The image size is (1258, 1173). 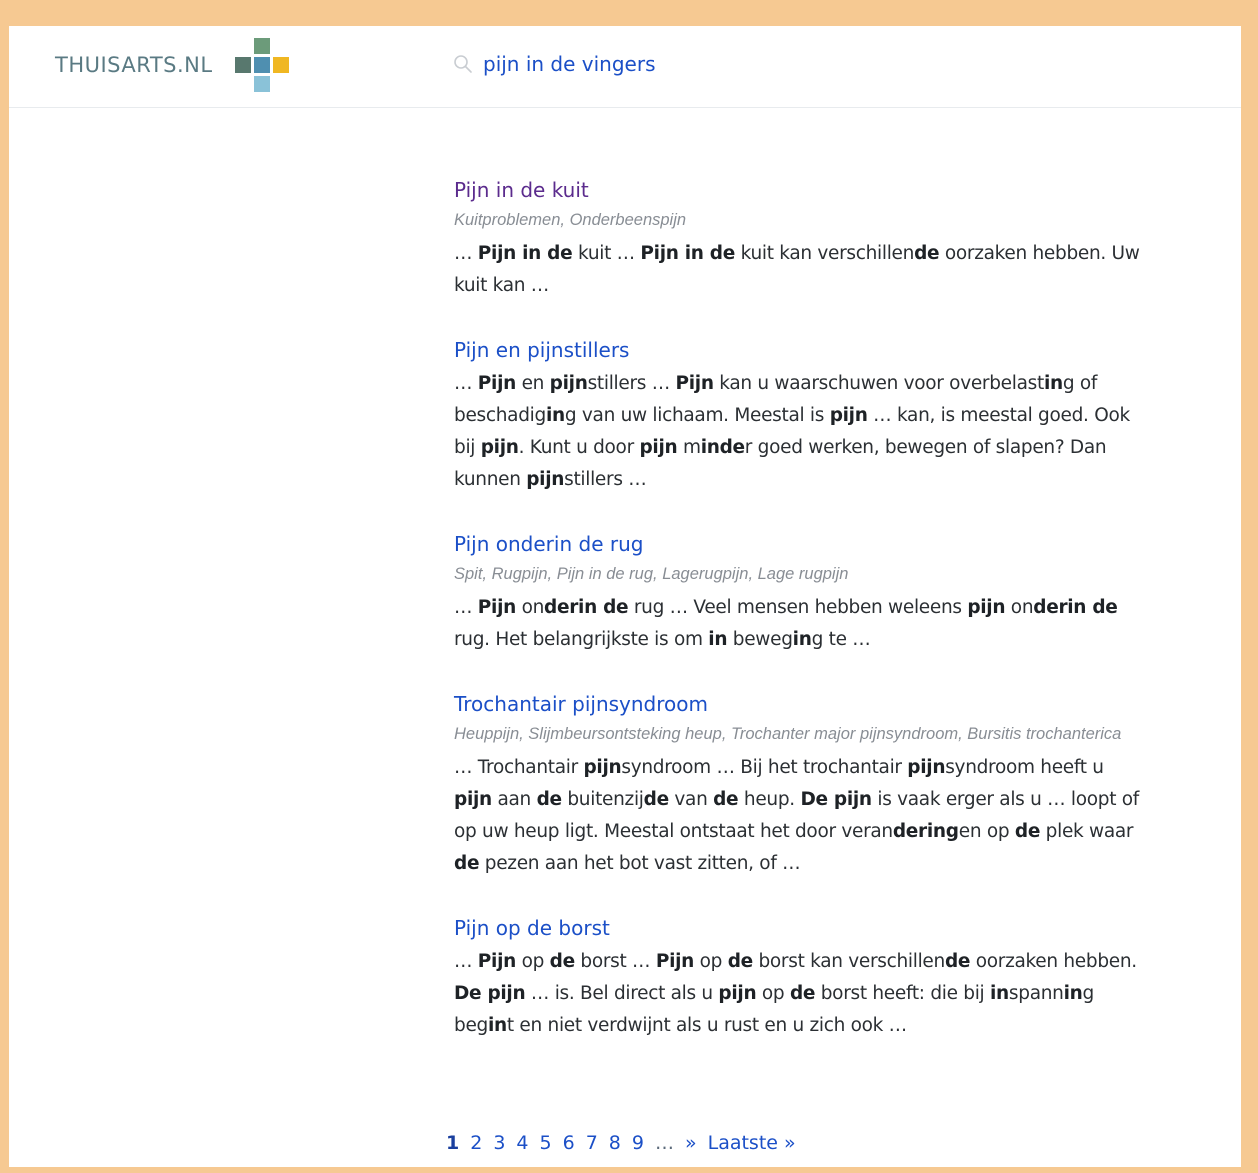 I want to click on page-link-5: 5, so click(x=546, y=1143).